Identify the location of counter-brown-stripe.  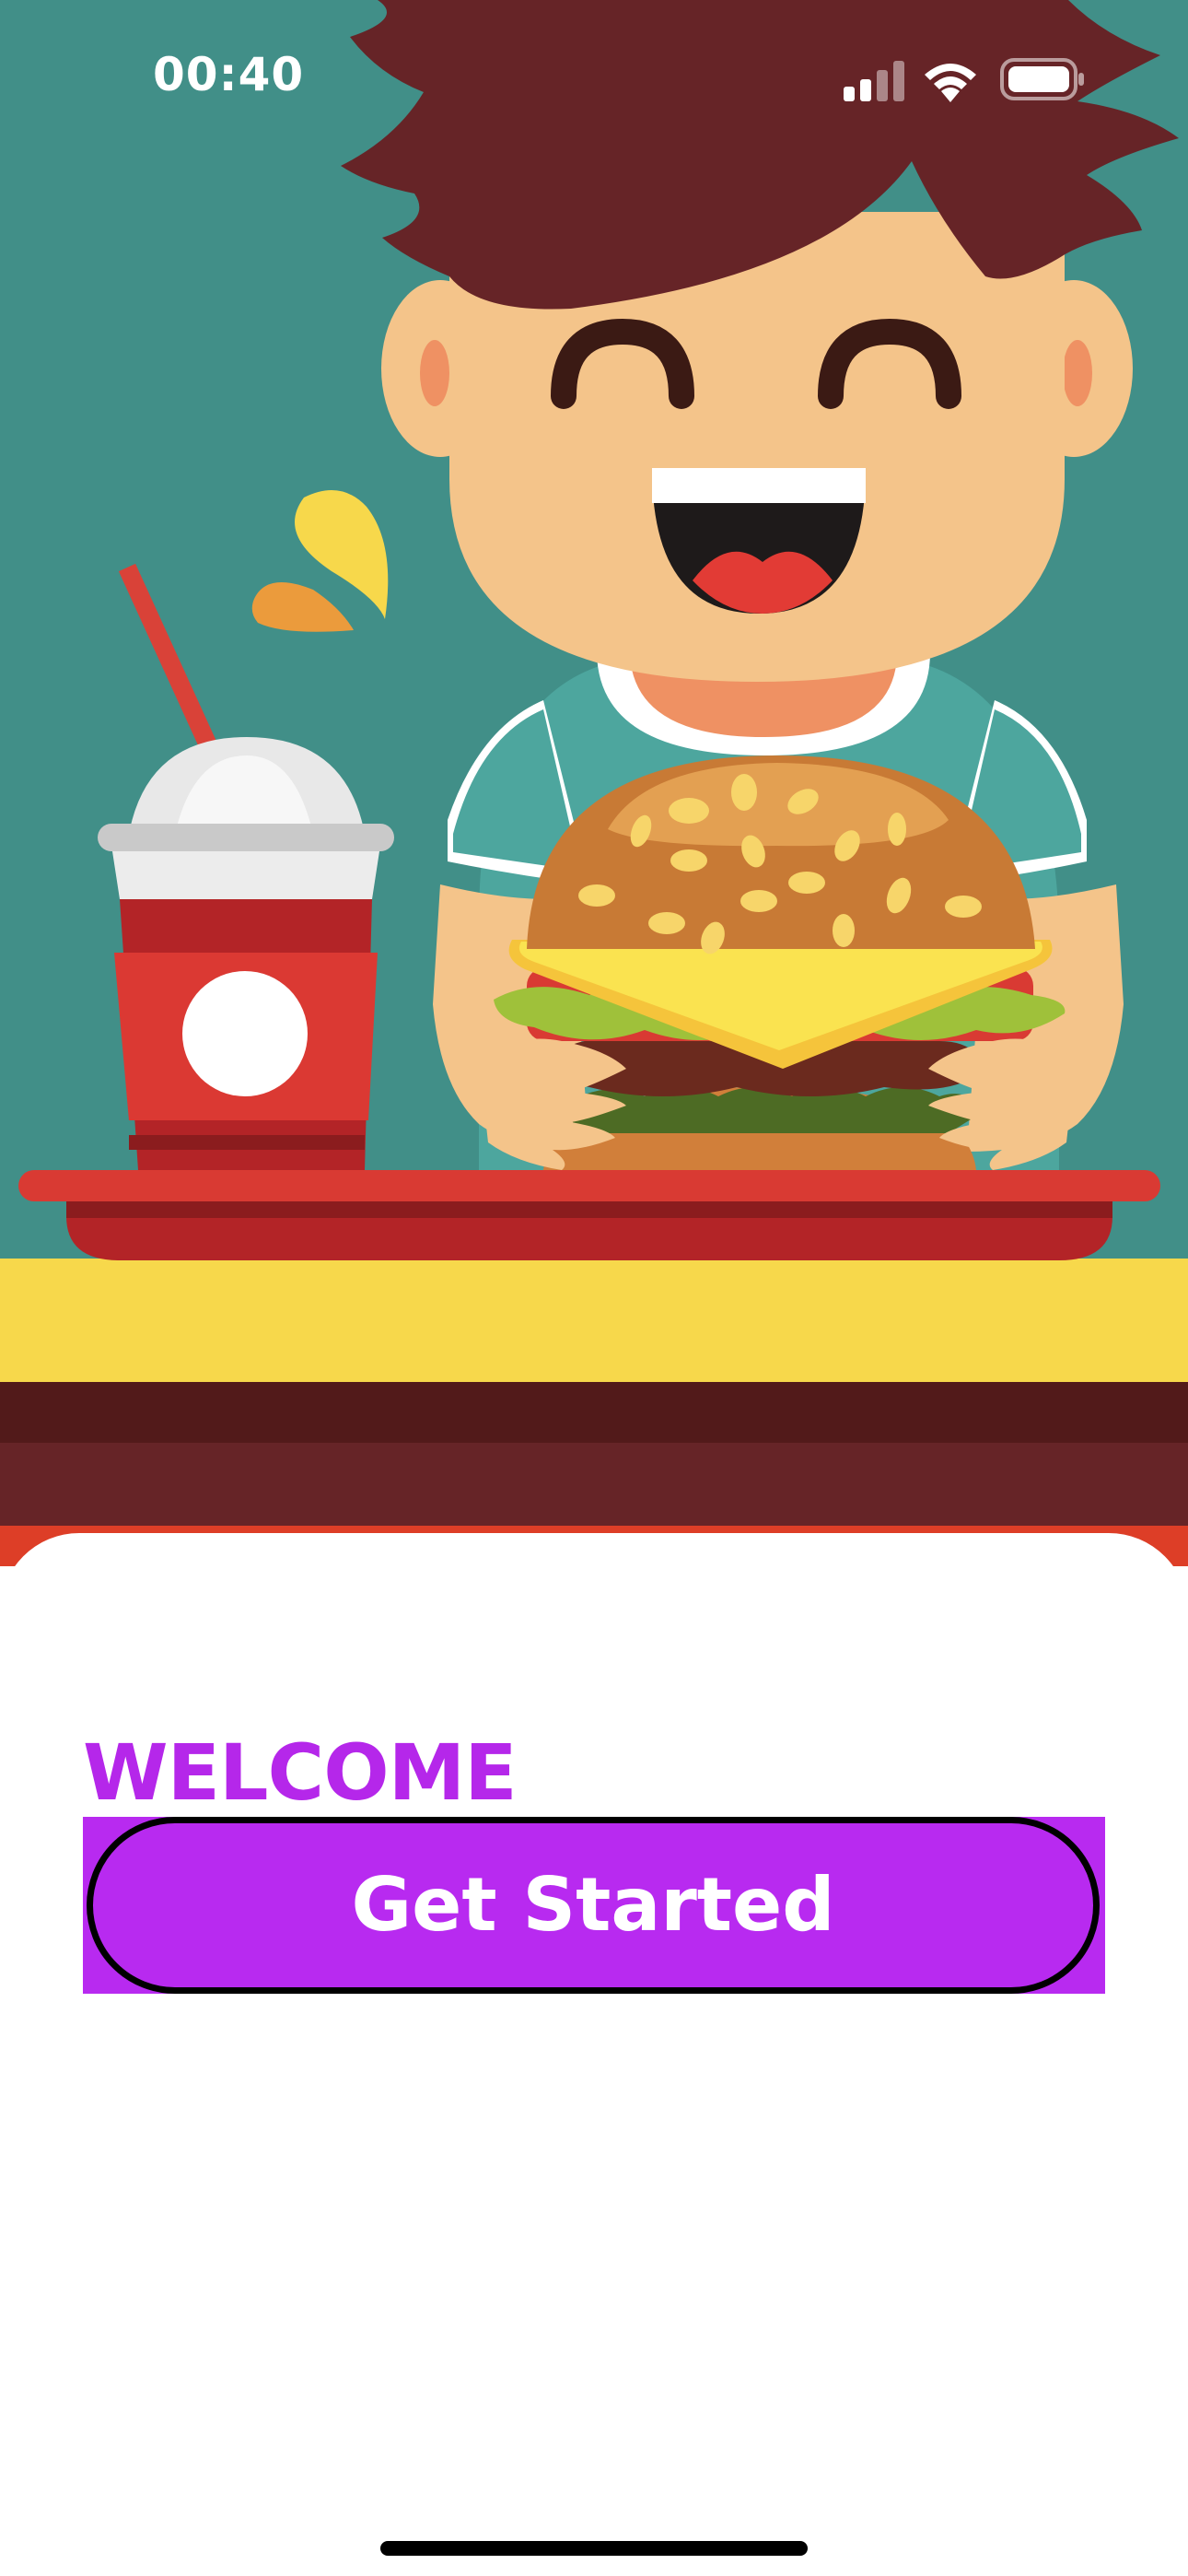
(594, 1484).